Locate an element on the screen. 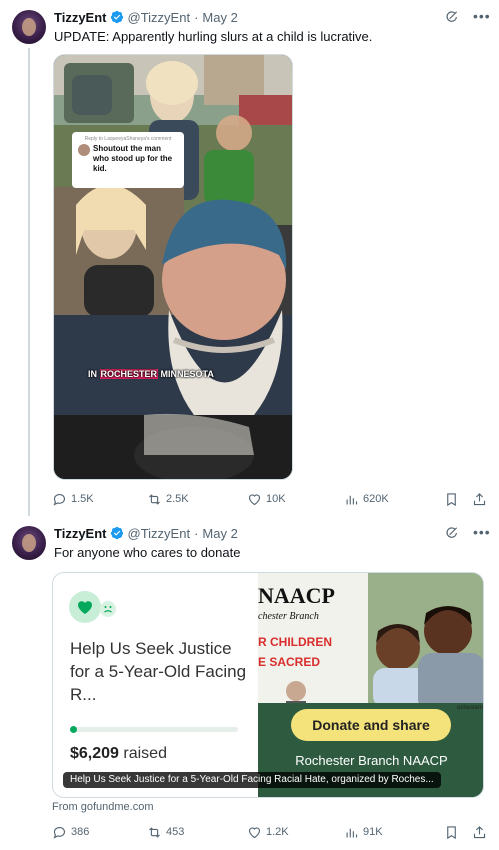 This screenshot has width=499, height=850. like-button: 10K is located at coordinates (266, 499).